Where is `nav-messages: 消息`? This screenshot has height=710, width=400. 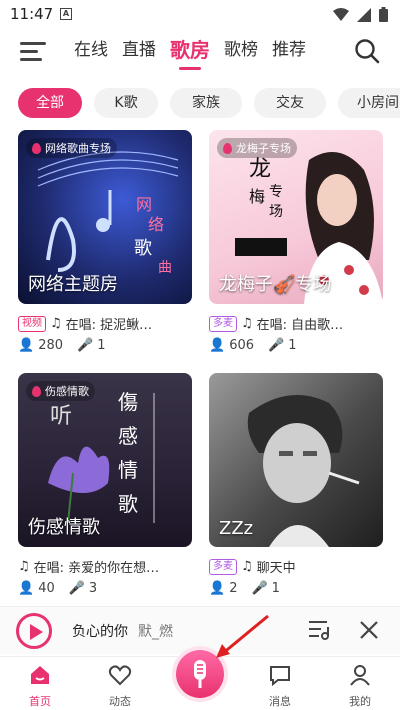 nav-messages: 消息 is located at coordinates (280, 686).